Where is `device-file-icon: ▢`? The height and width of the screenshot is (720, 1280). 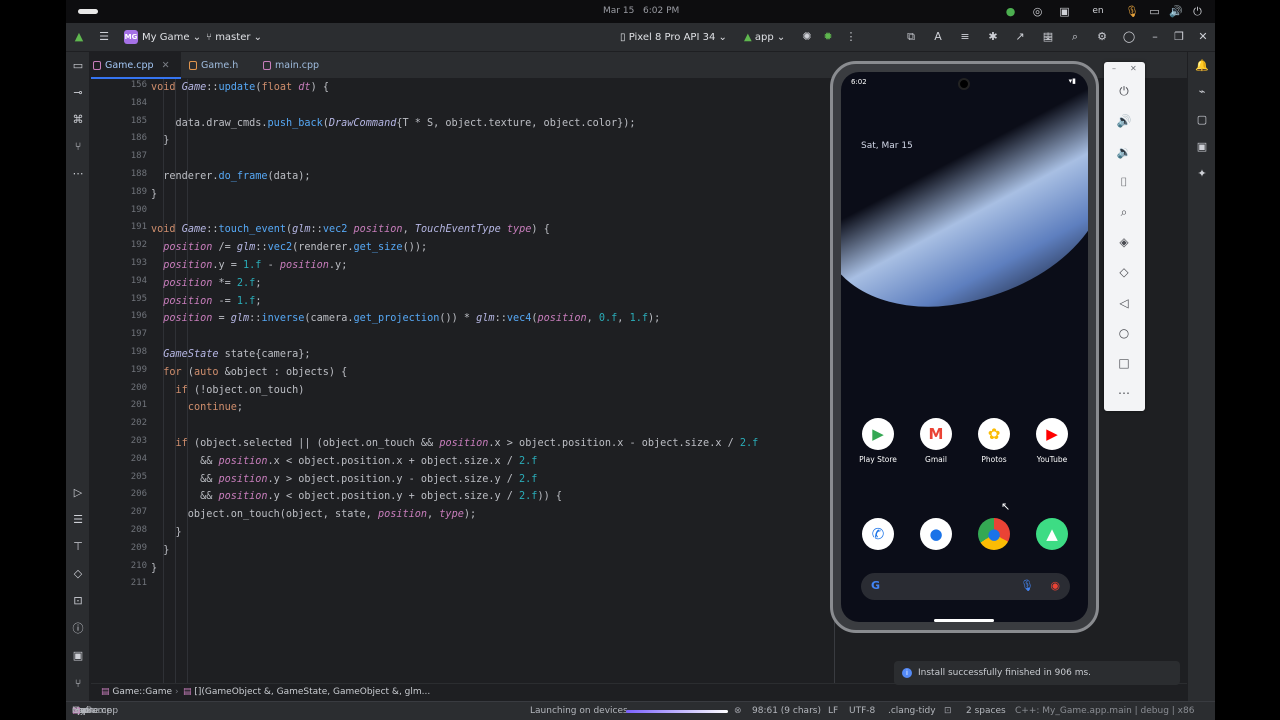
device-file-icon: ▢ is located at coordinates (1202, 120).